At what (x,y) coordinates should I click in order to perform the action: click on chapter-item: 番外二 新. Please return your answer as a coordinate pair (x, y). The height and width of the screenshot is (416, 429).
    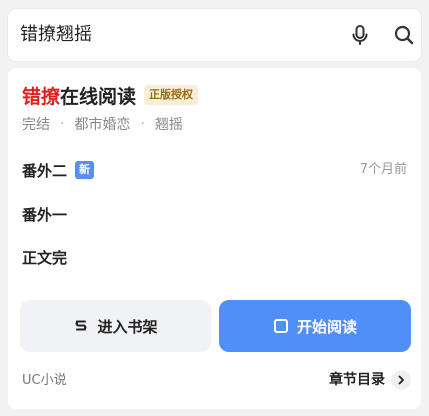
    Looking at the image, I should click on (58, 170).